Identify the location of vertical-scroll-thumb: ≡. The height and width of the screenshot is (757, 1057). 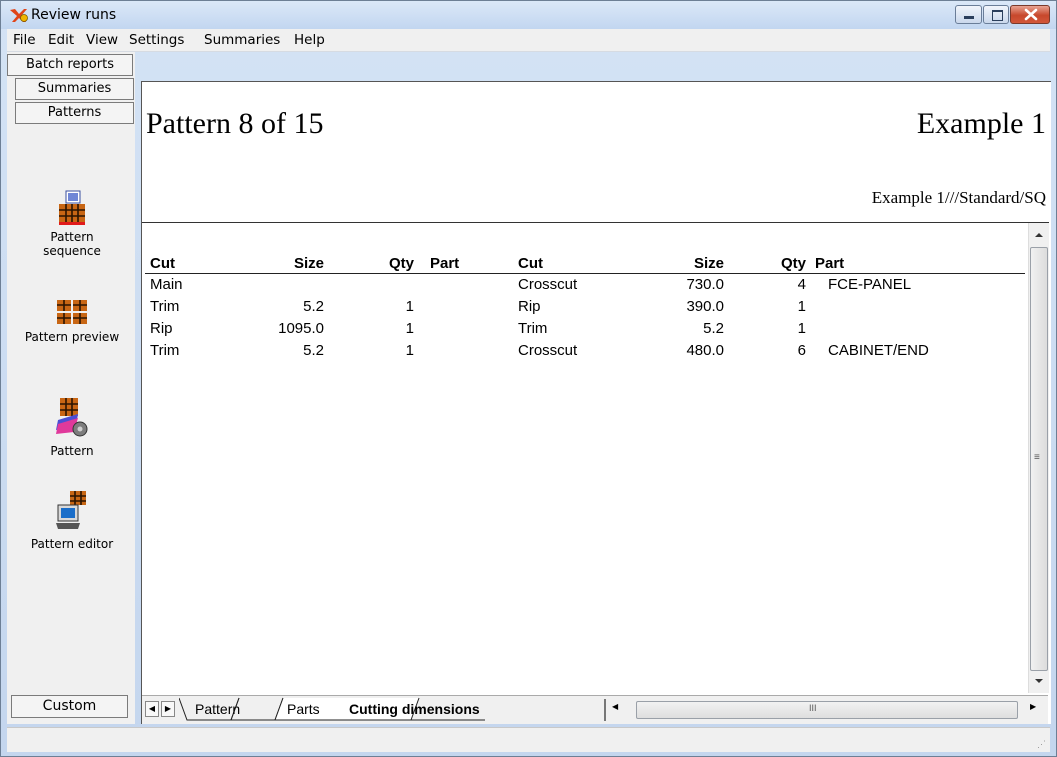
(1039, 459).